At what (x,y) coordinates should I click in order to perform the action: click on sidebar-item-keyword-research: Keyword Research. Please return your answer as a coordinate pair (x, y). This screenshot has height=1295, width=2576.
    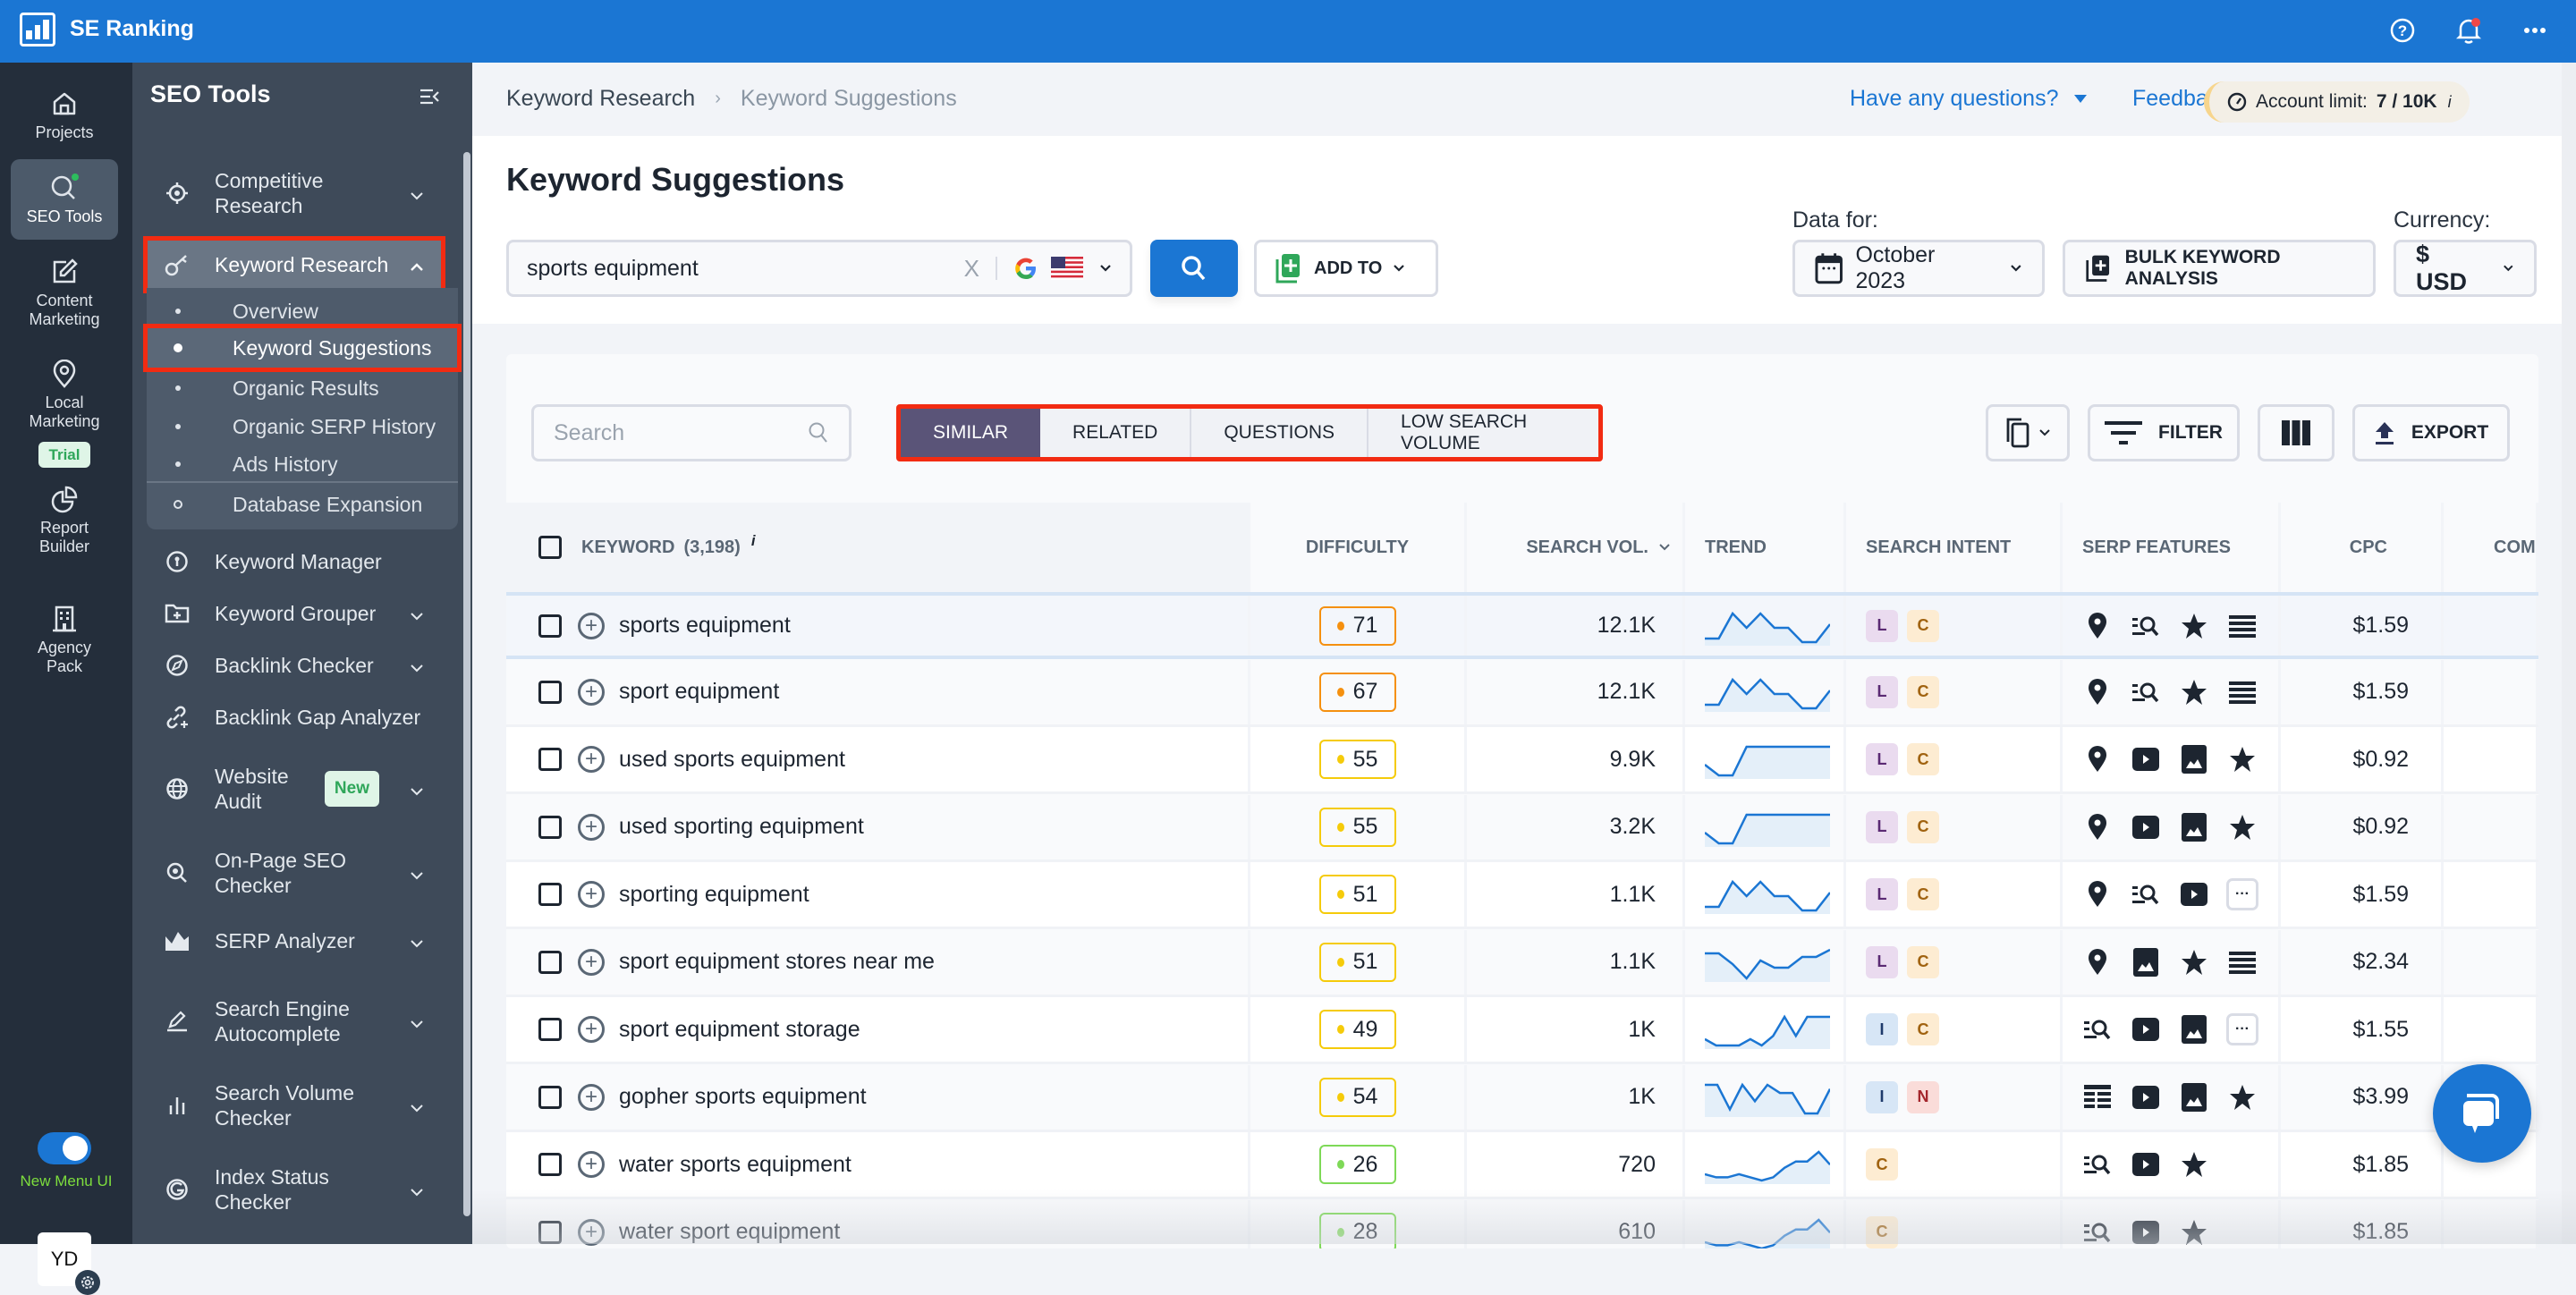
    Looking at the image, I should click on (294, 264).